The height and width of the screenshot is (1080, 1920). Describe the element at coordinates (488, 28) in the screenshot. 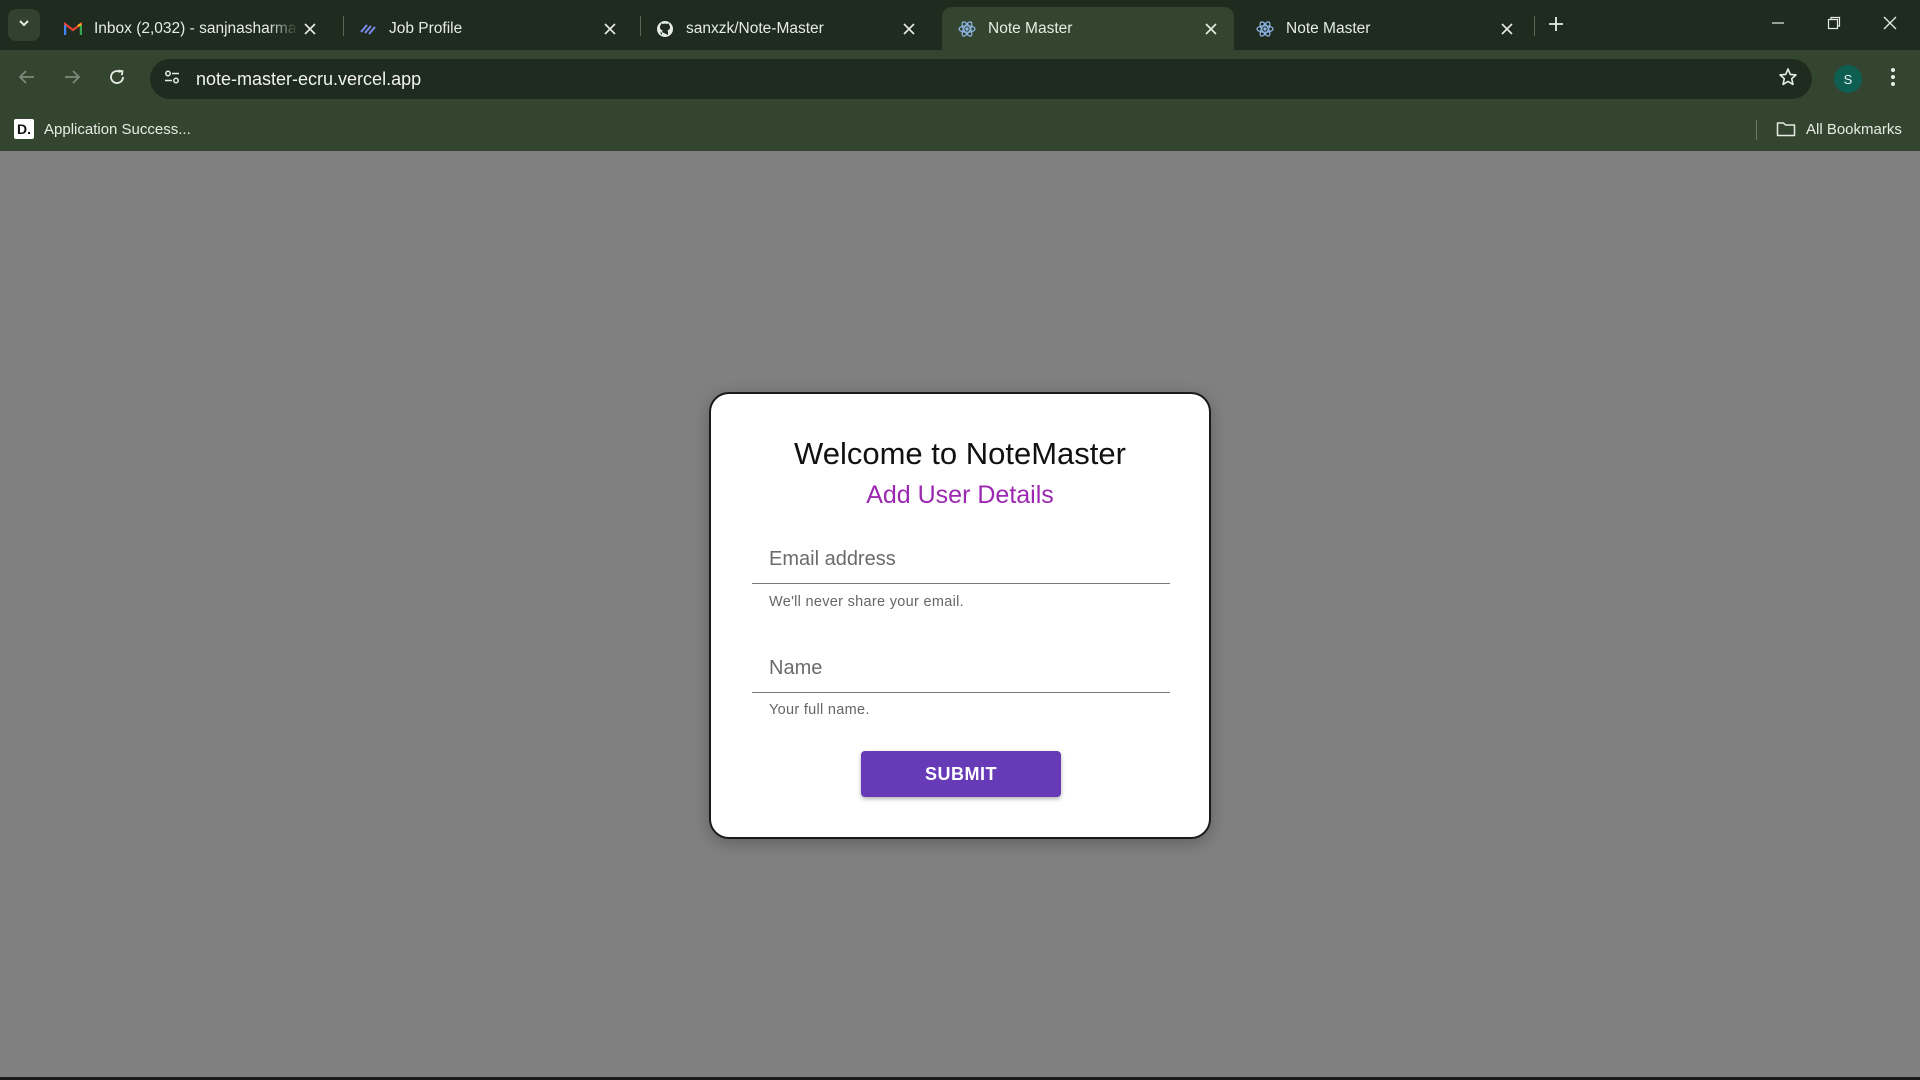

I see `tab-job-profile: Job Profile` at that location.